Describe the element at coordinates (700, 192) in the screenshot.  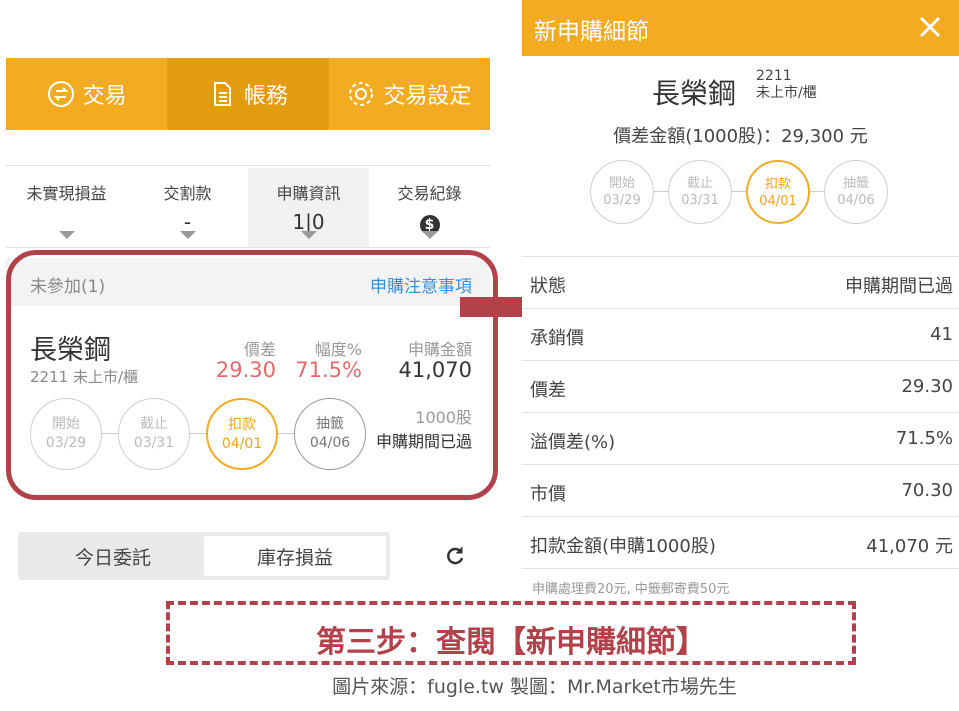
I see `step-end: 截止 03/31` at that location.